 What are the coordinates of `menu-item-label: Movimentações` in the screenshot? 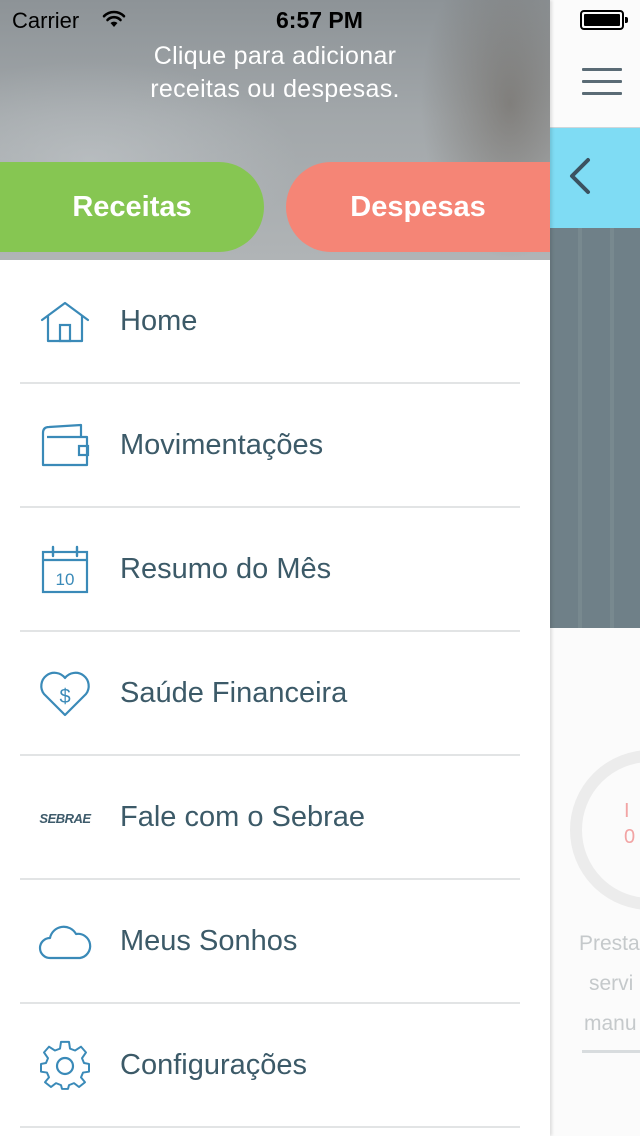 It's located at (222, 445).